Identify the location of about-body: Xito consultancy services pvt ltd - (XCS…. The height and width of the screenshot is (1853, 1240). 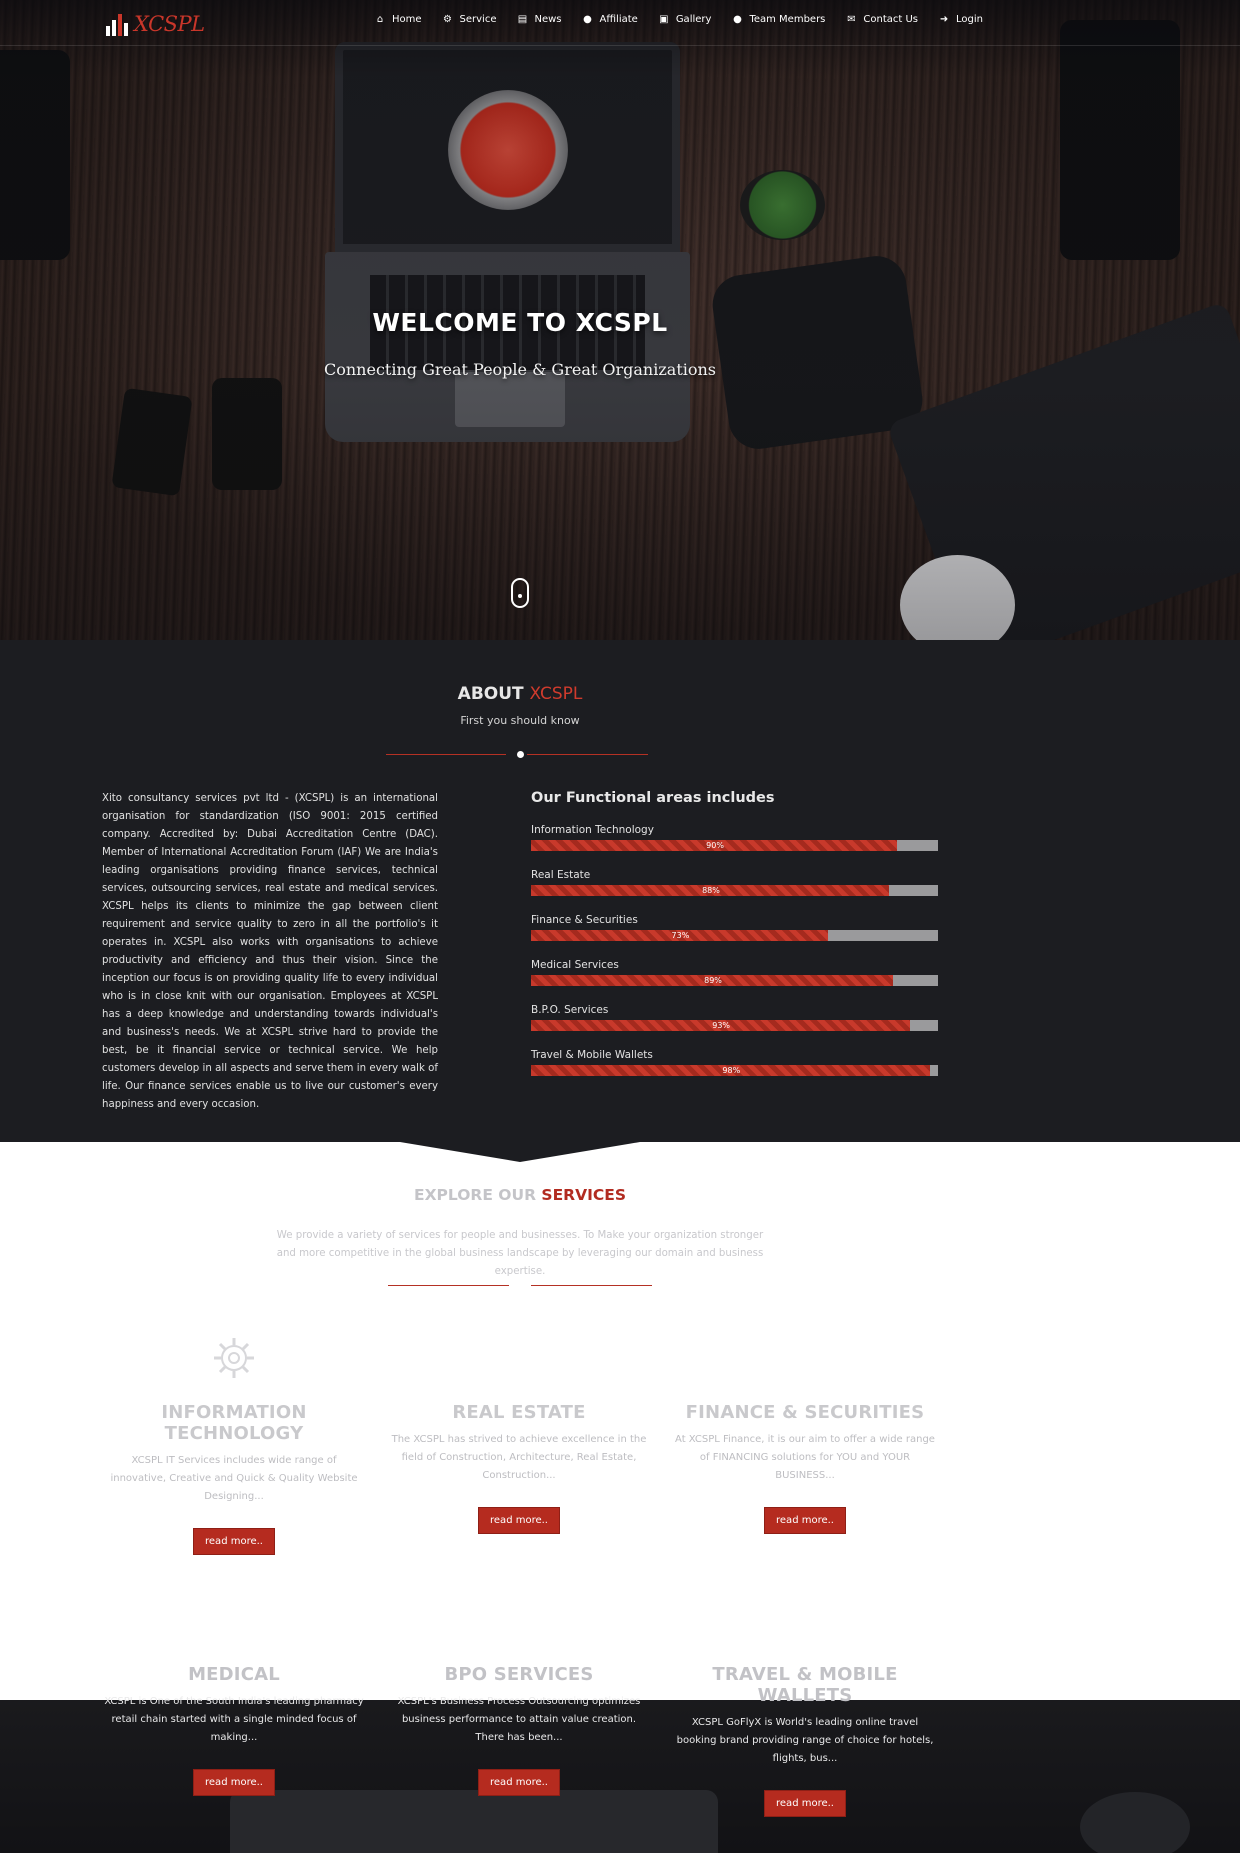
(270, 951).